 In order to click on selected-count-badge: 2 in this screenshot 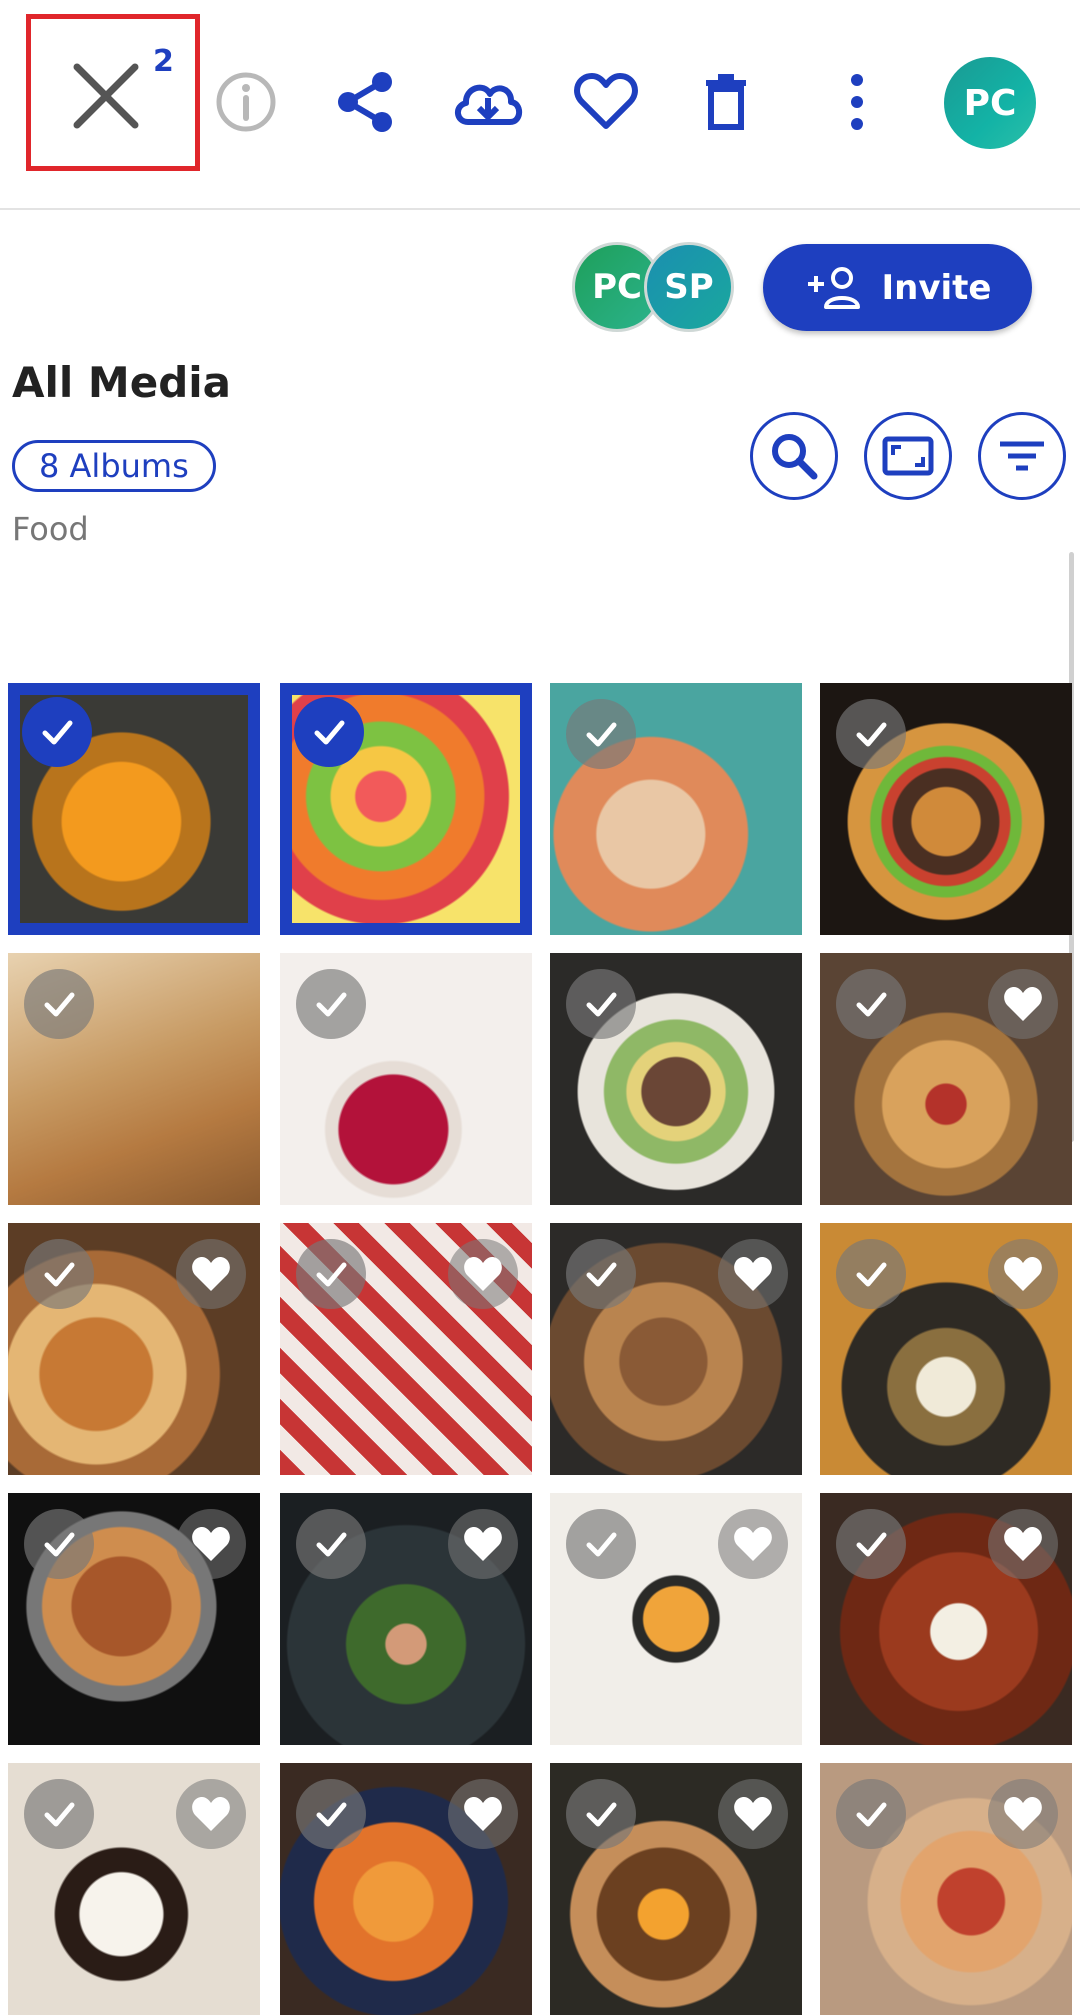, I will do `click(163, 61)`.